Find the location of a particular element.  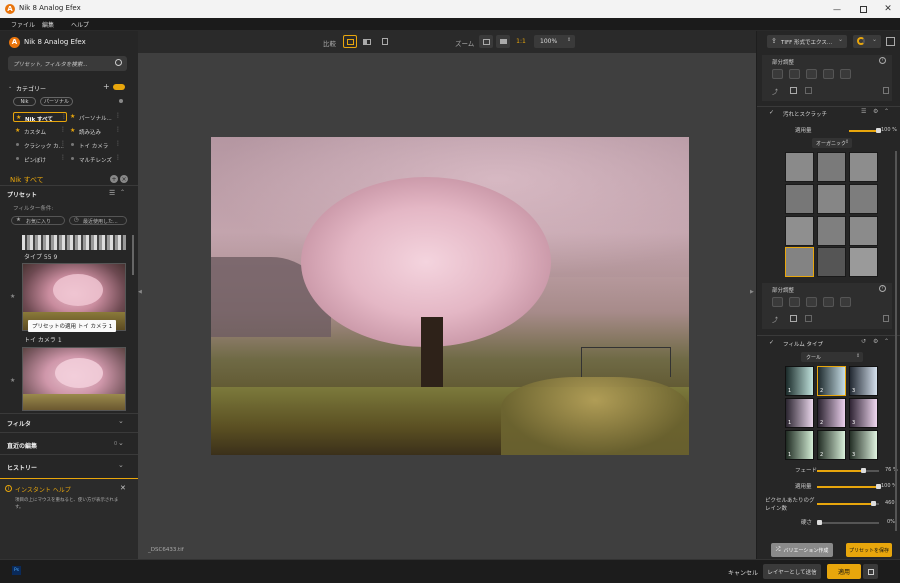

close-icon: ✕ is located at coordinates (123, 488).